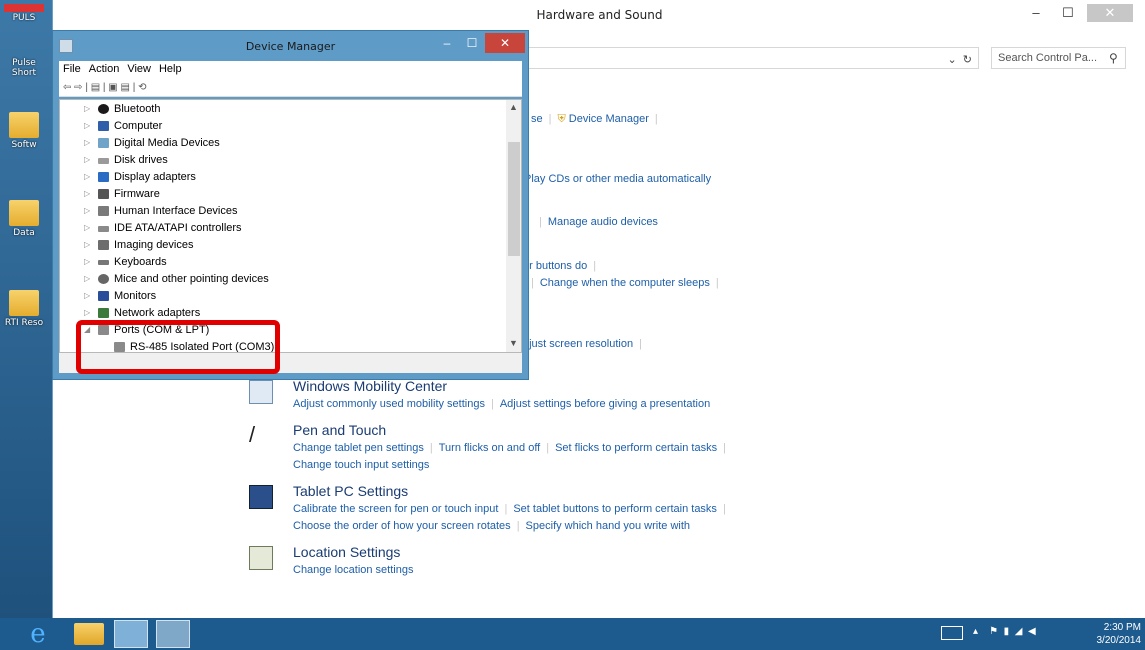 This screenshot has width=1145, height=650. What do you see at coordinates (290, 45) in the screenshot?
I see `device-manager-titlebar: Device Manager – ☐ ✕` at bounding box center [290, 45].